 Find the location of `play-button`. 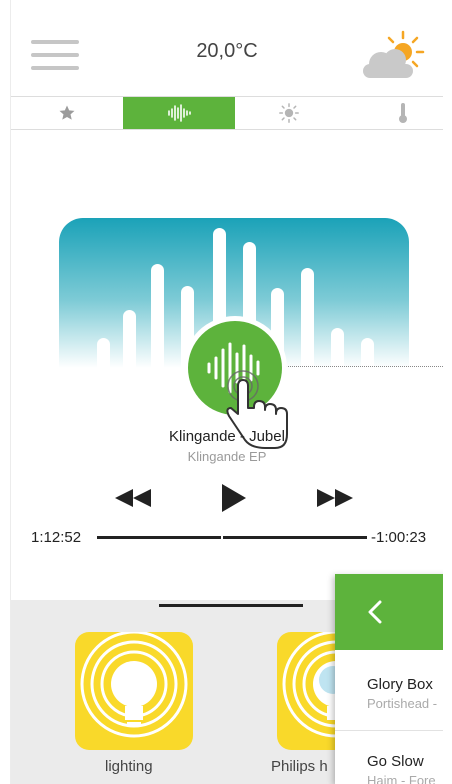

play-button is located at coordinates (234, 498).